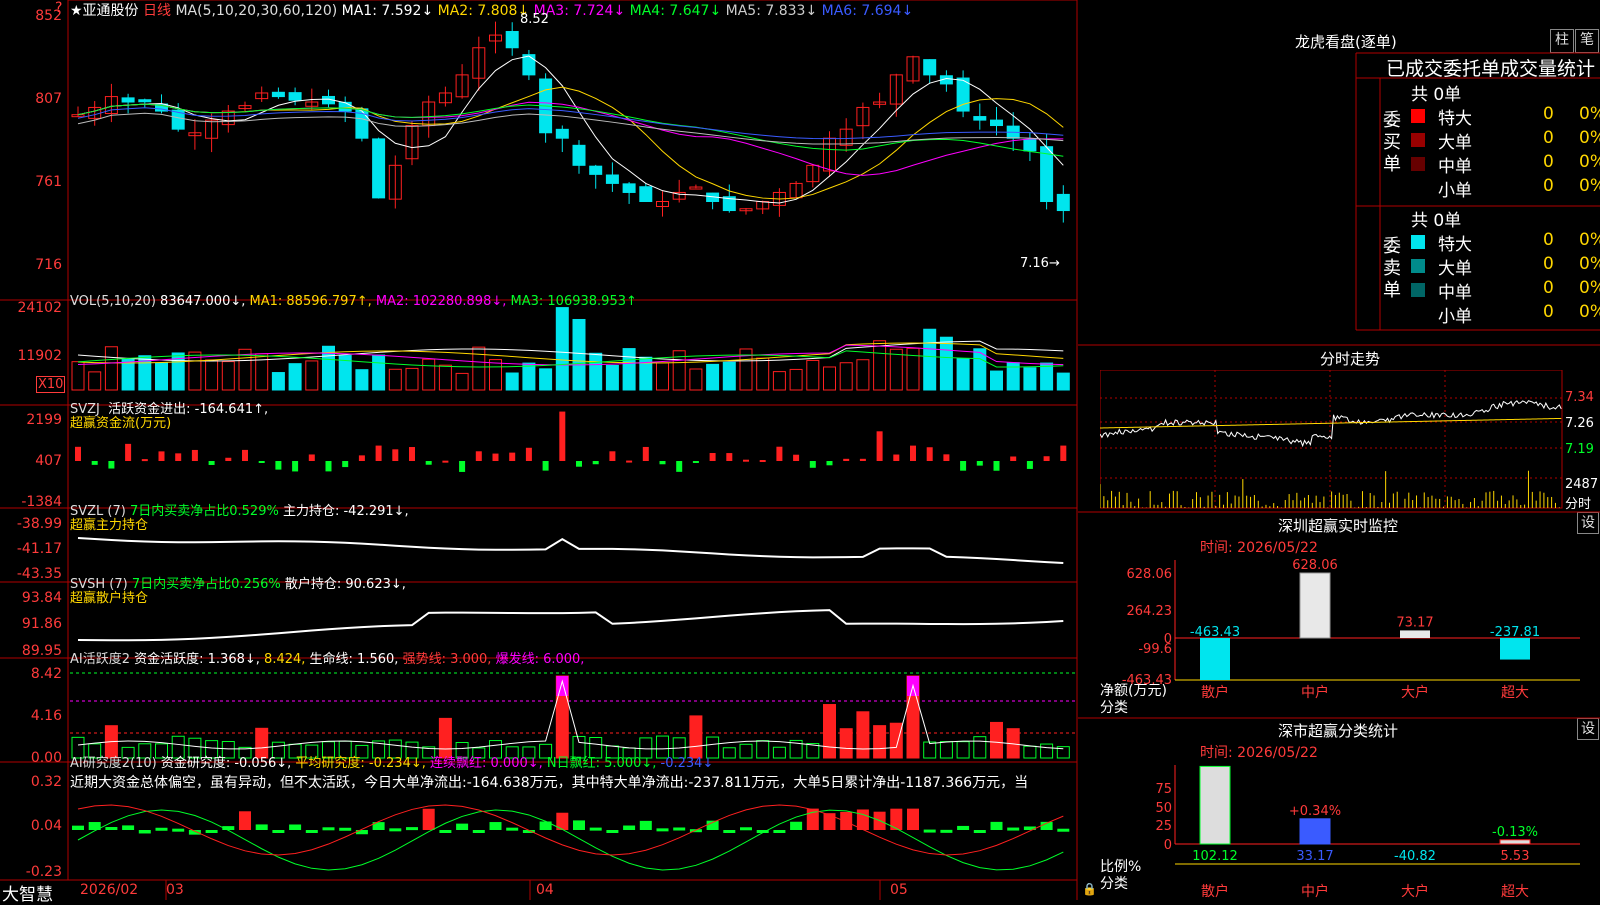 The width and height of the screenshot is (1600, 905). Describe the element at coordinates (46, 782) in the screenshot. I see `ai3-axis-label: 0.32` at that location.